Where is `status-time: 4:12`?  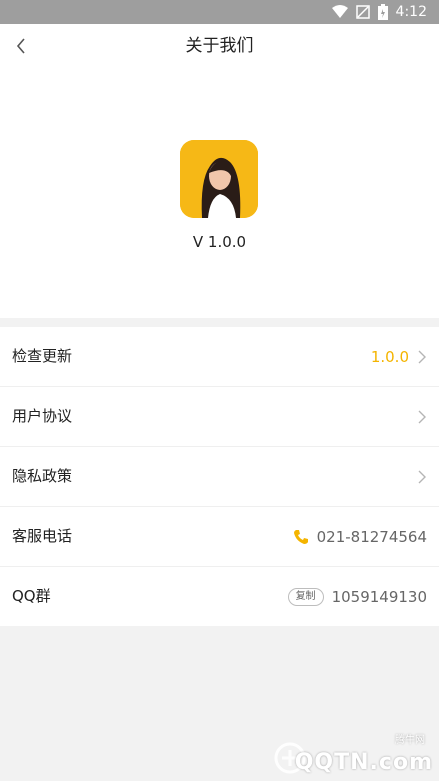 status-time: 4:12 is located at coordinates (411, 12).